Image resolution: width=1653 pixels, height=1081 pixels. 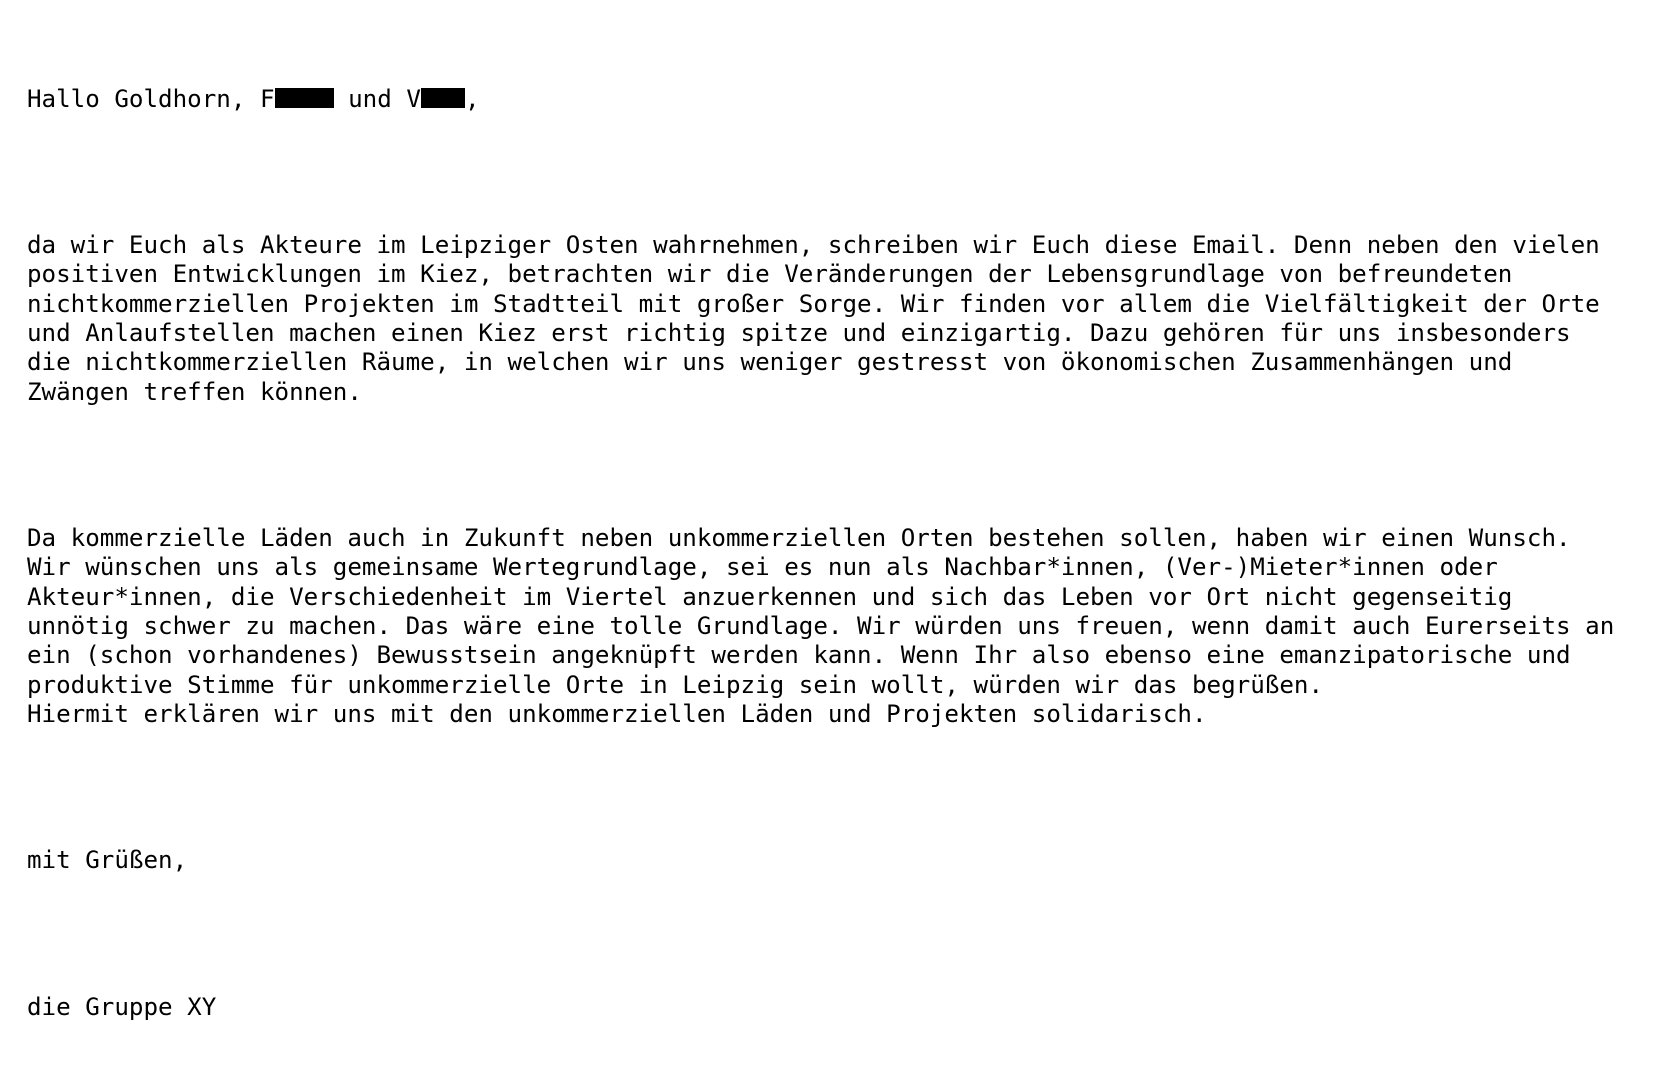 What do you see at coordinates (194, 391) in the screenshot?
I see `text-line: Zwängen treffen können.` at bounding box center [194, 391].